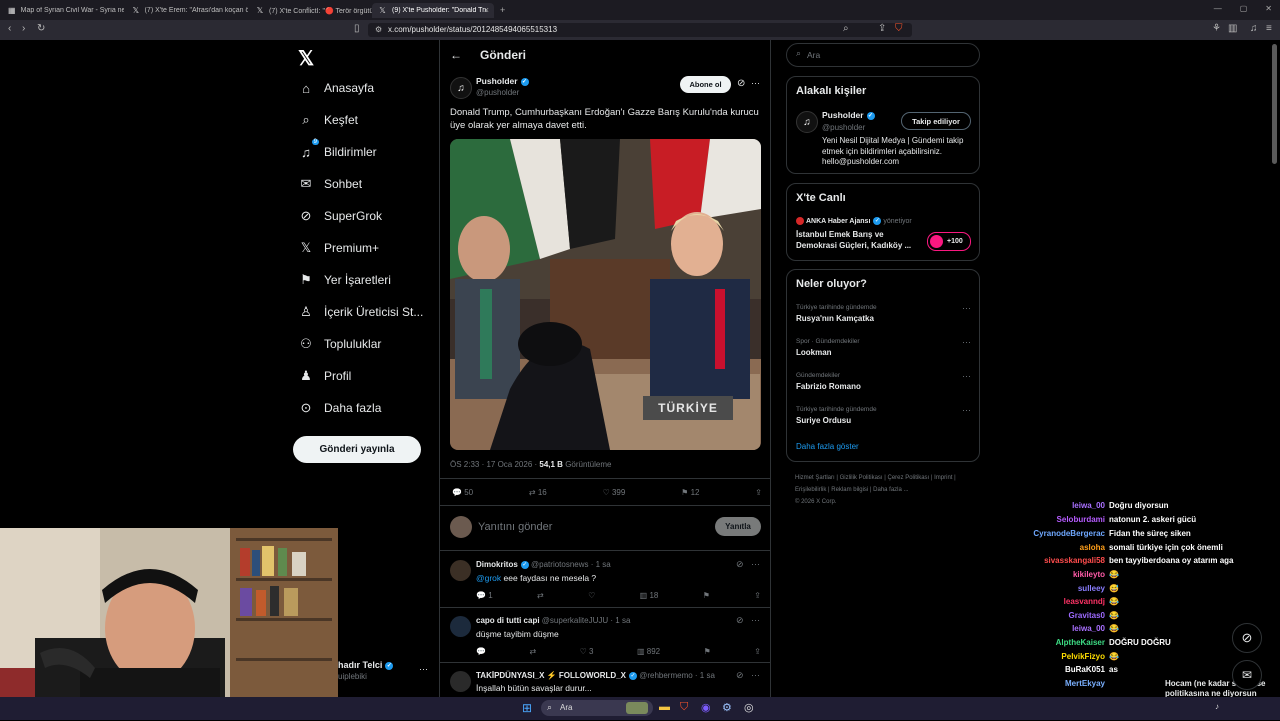 This screenshot has height=721, width=1280. What do you see at coordinates (336, 88) in the screenshot?
I see `sidebar-item-home: ⌂ Anasayfa` at bounding box center [336, 88].